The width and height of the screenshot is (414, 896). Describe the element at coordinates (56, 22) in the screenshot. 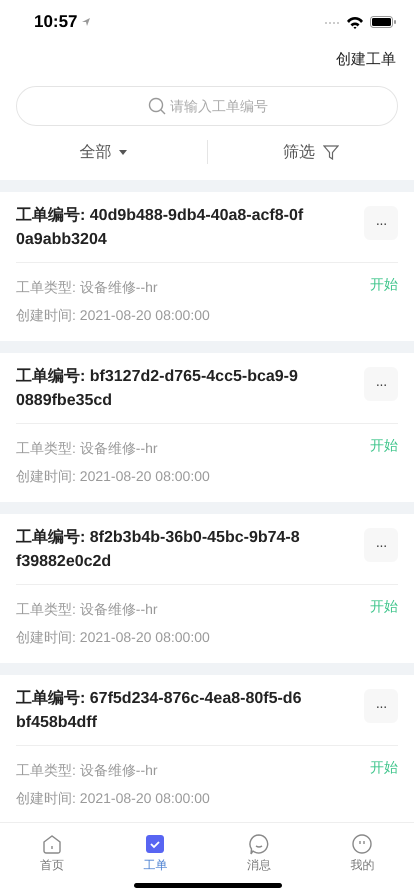

I see `status-time: 10:57` at that location.